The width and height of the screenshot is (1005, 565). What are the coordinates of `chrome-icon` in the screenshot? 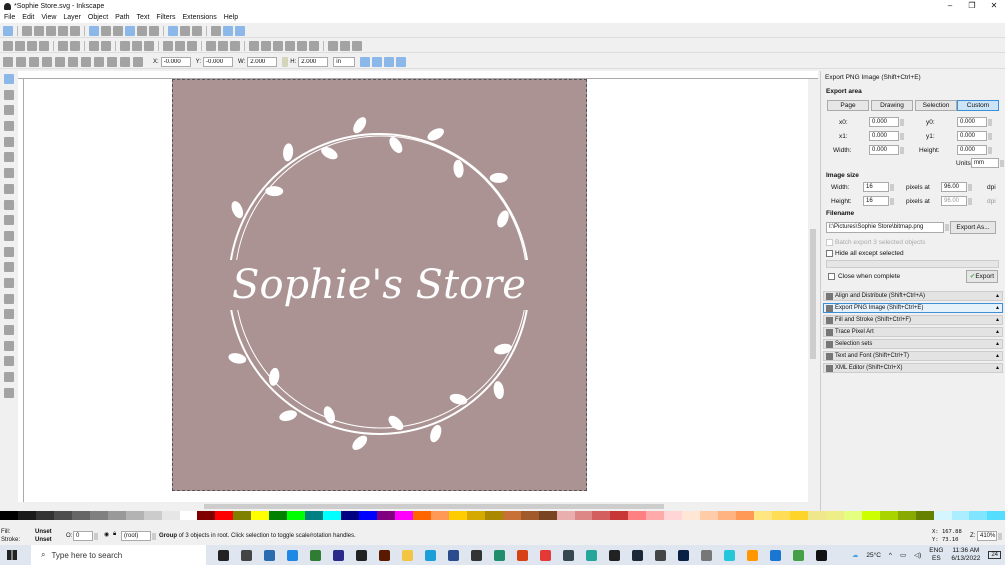 It's located at (545, 555).